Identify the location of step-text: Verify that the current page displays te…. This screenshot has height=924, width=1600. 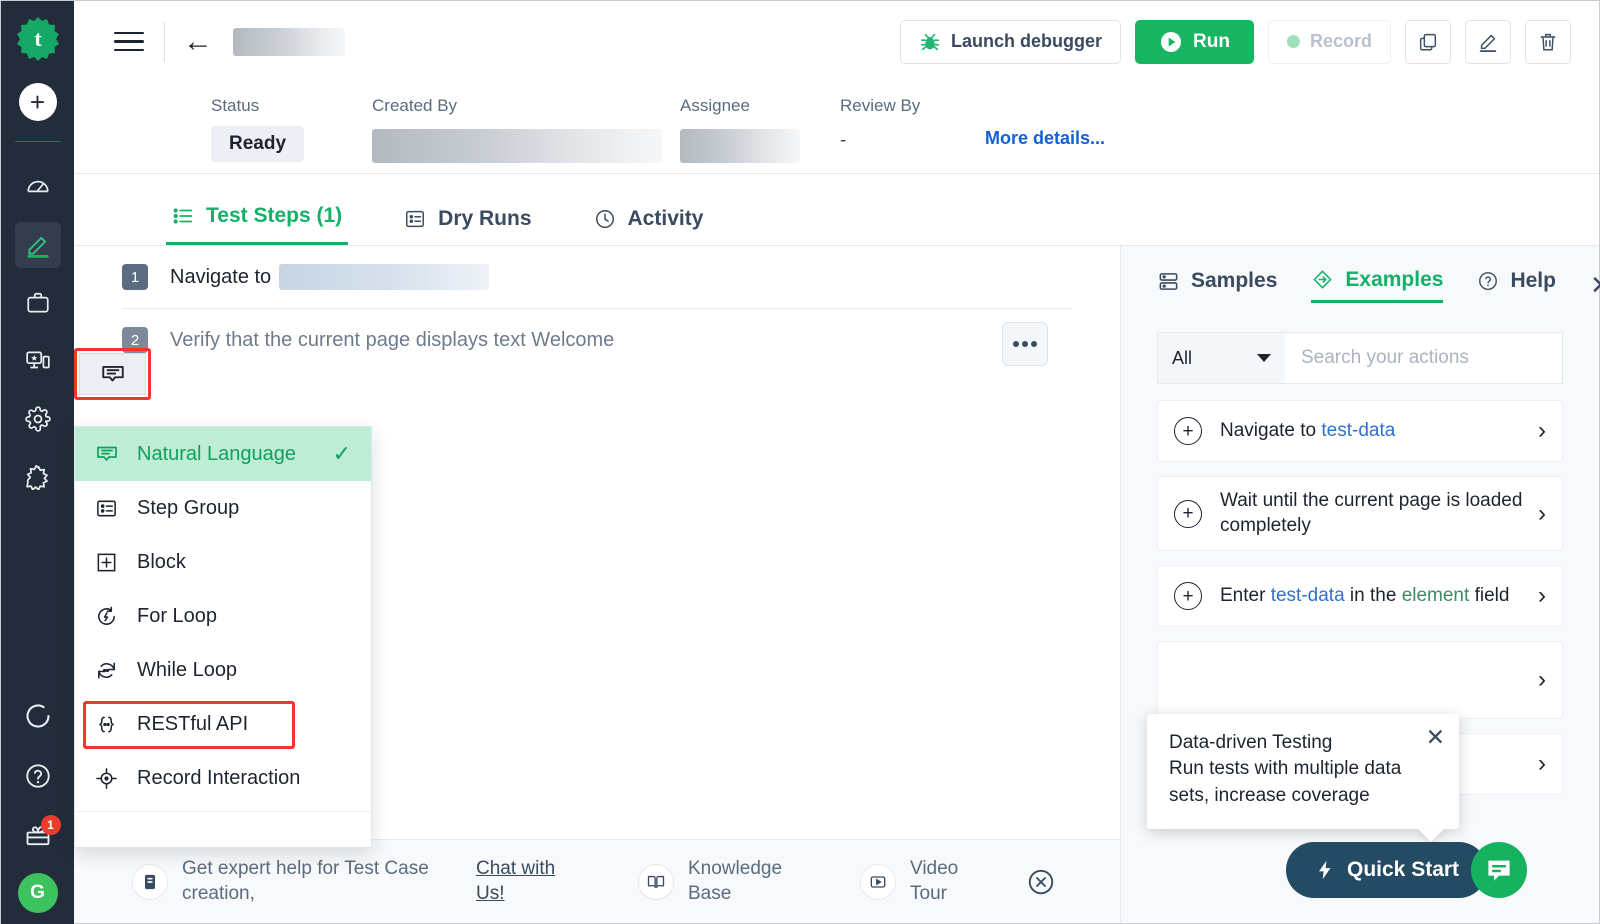
(392, 339).